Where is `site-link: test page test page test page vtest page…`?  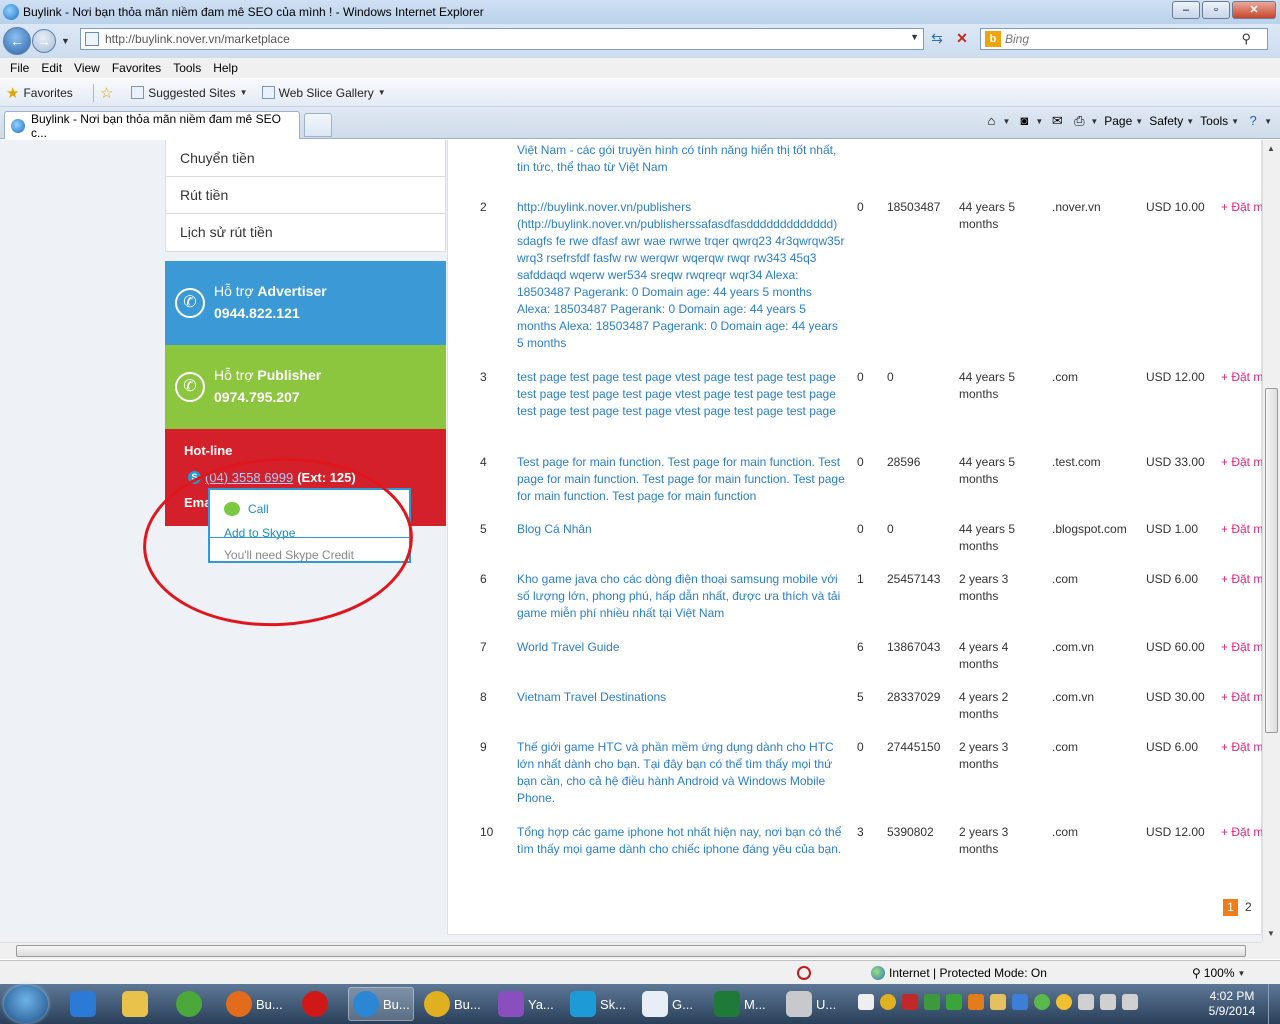
site-link: test page test page test page vtest page… is located at coordinates (681, 394).